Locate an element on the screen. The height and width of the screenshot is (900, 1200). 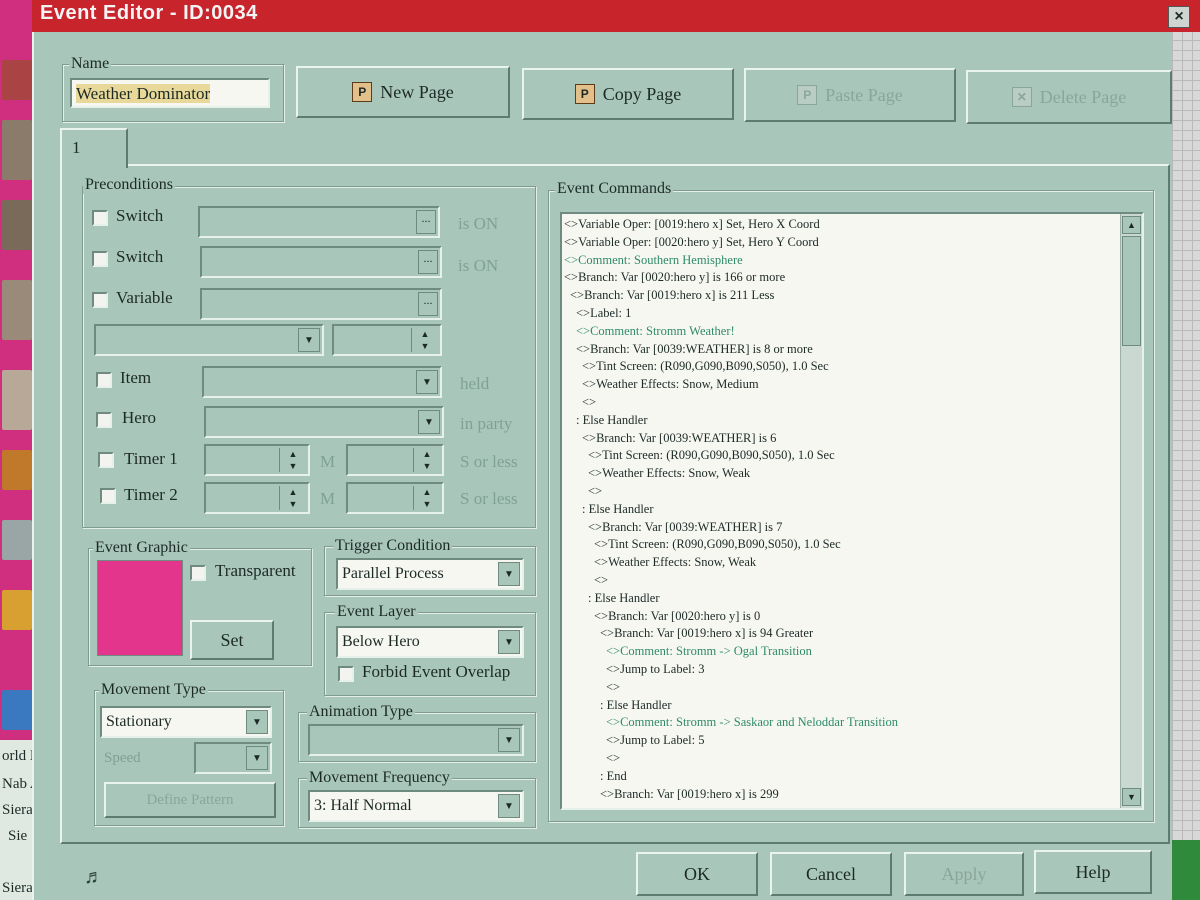
timer2-checkbox is located at coordinates (108, 496).